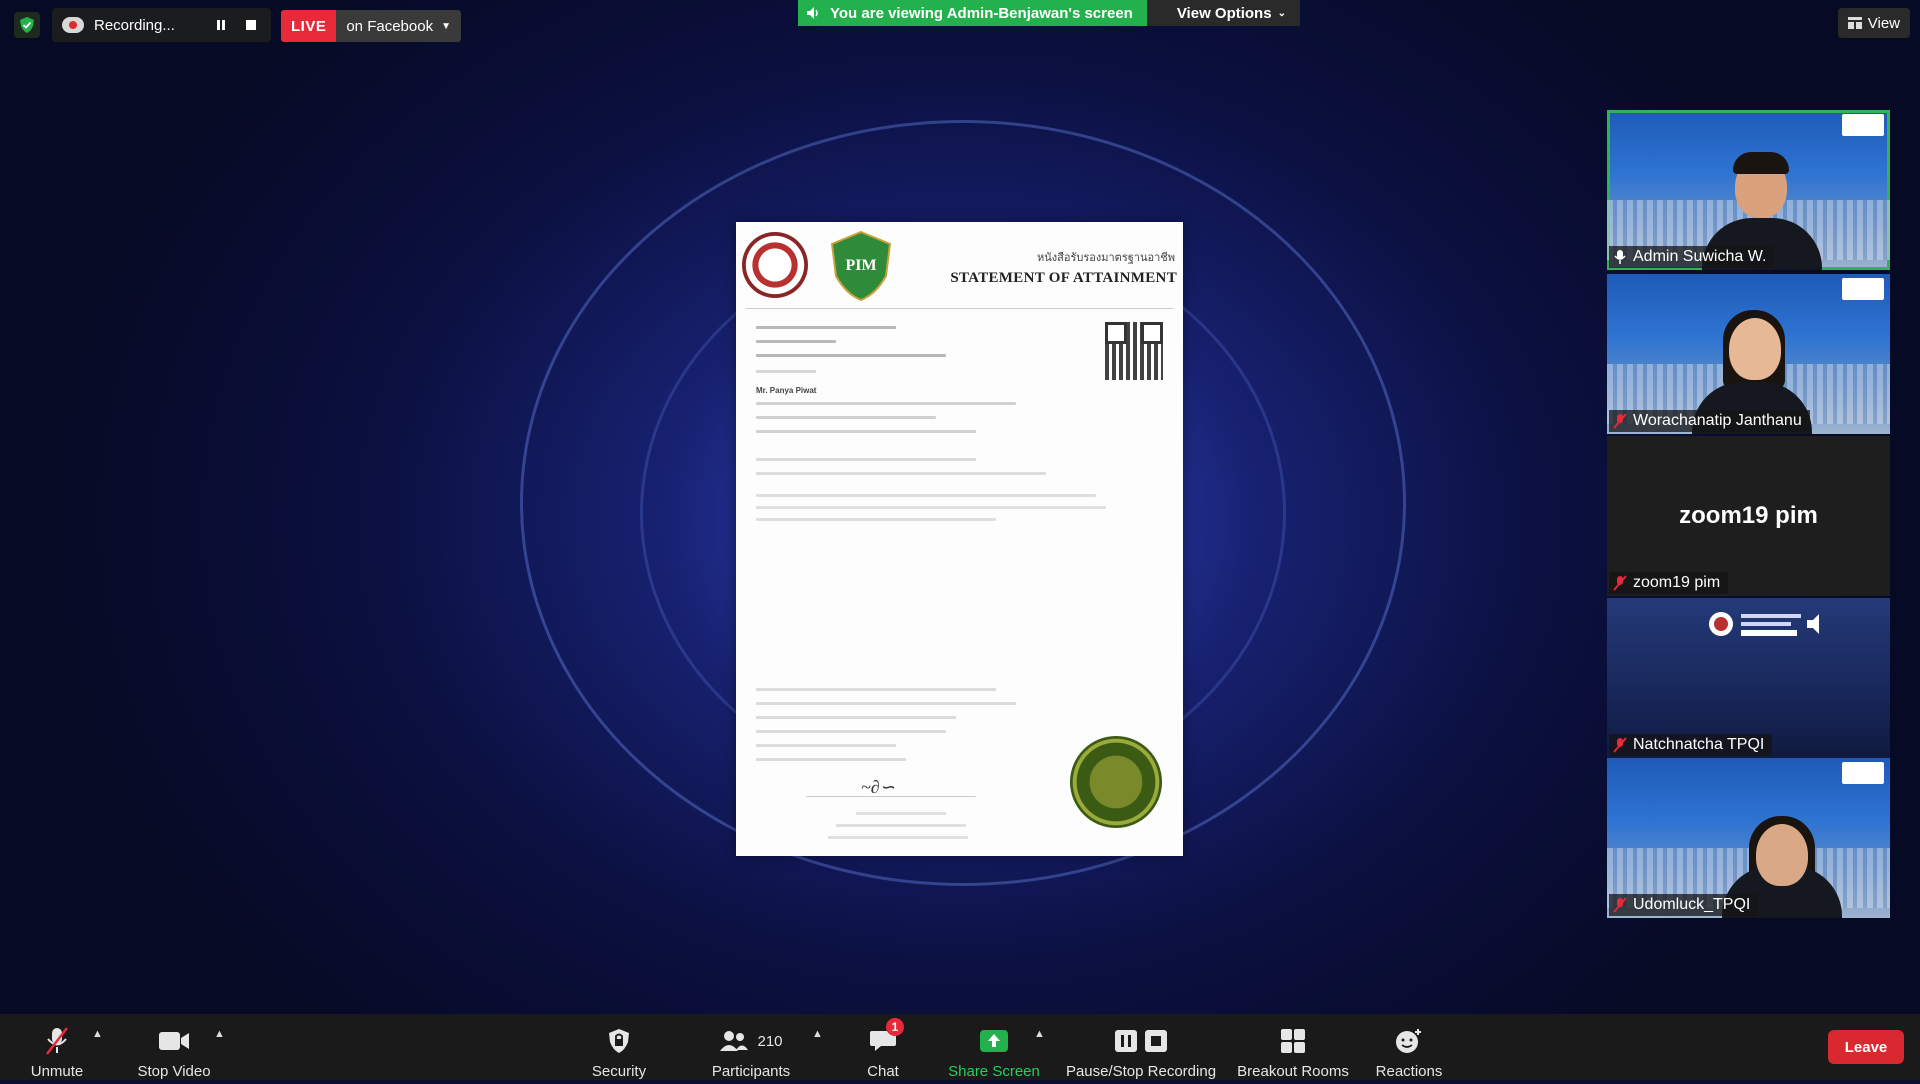 The image size is (1920, 1084). I want to click on pause-recording-button, so click(221, 25).